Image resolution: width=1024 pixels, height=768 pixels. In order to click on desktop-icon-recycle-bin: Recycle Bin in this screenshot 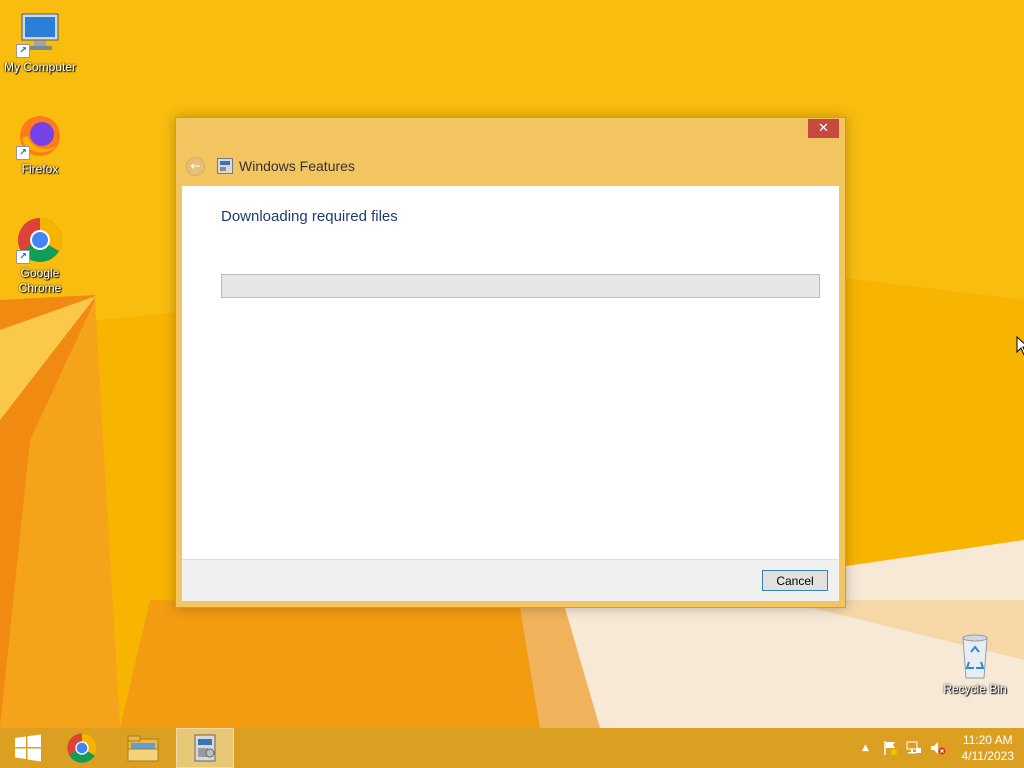, I will do `click(975, 664)`.